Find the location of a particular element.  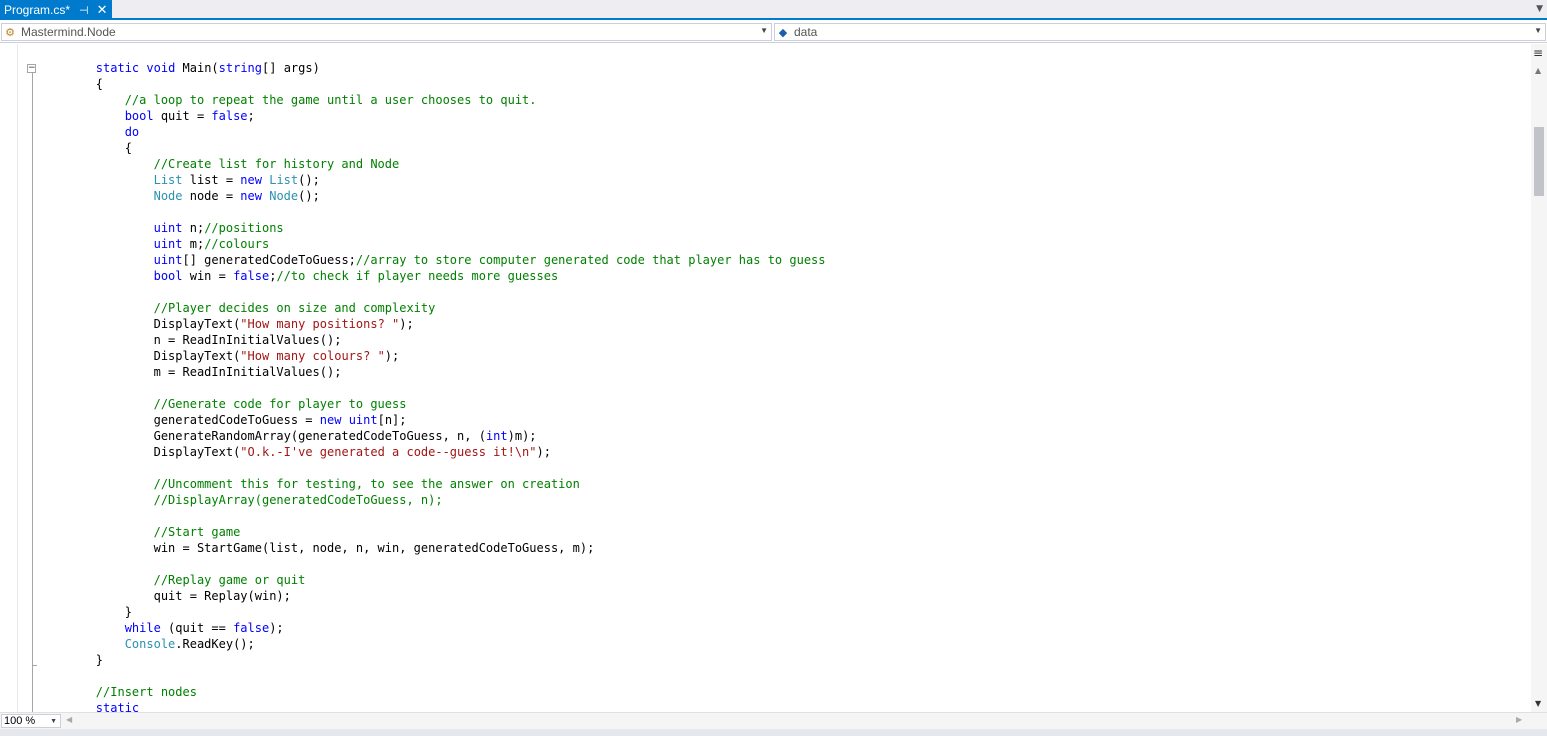

code-token: //to check if player needs more guesses is located at coordinates (417, 276).